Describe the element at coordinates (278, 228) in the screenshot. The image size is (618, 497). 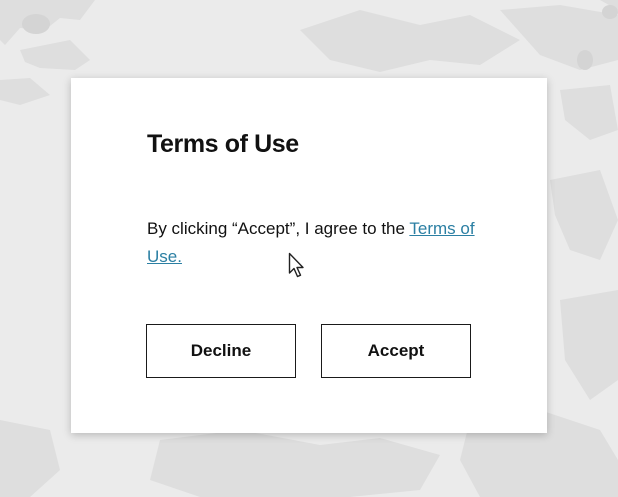
I see `message-text: By clicking “Accept”, I agree to the` at that location.